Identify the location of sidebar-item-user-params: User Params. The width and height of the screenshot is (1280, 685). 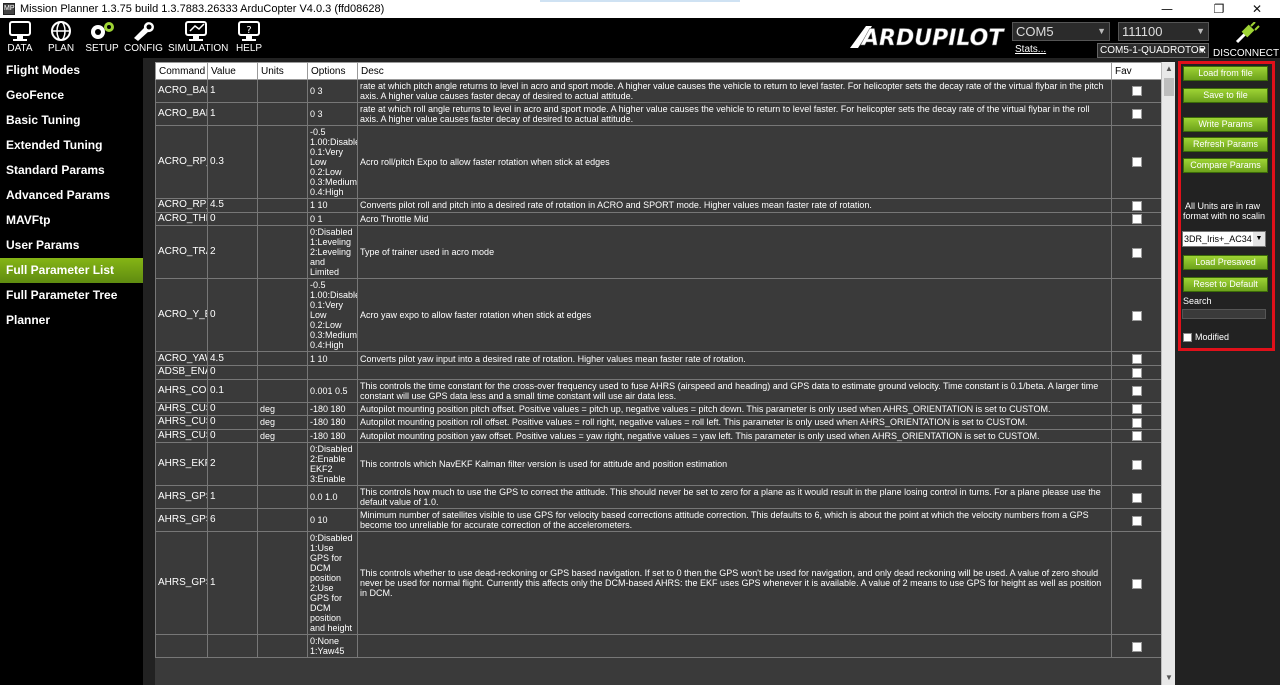
(71, 245).